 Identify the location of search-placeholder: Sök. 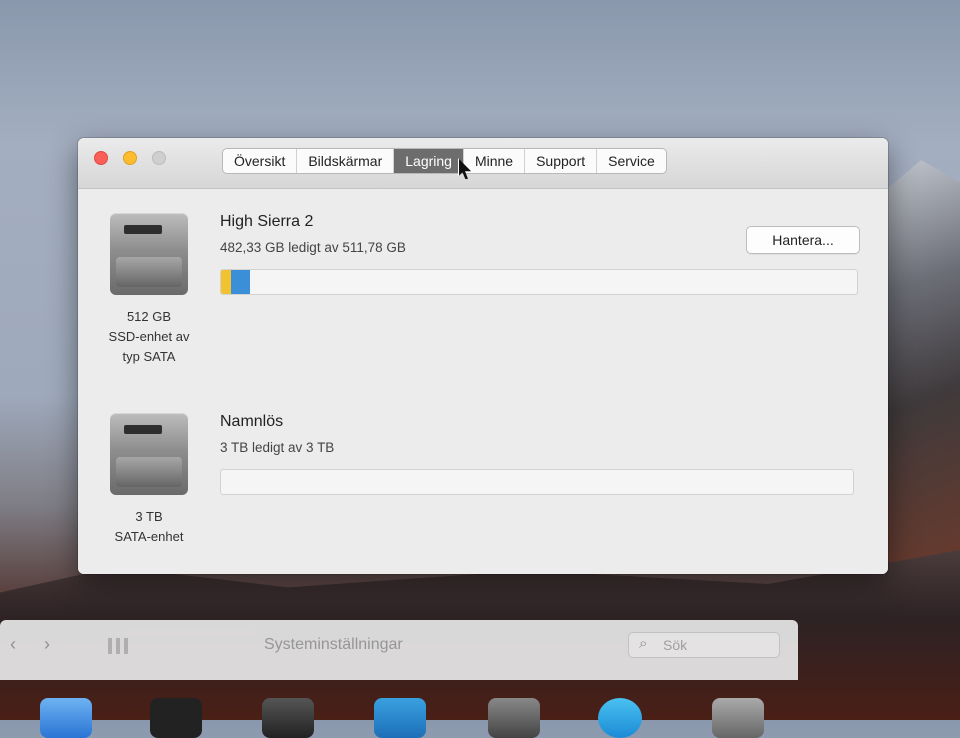
(675, 645).